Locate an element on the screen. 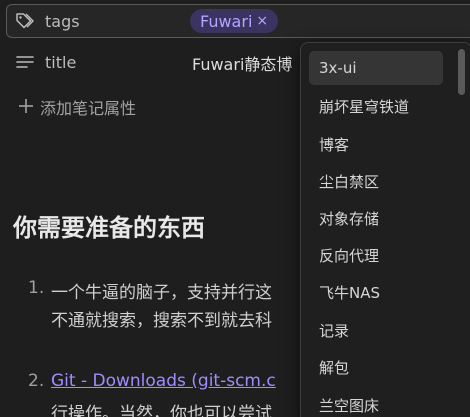 Image resolution: width=470 pixels, height=417 pixels. suggestion-item: 记录 is located at coordinates (376, 330).